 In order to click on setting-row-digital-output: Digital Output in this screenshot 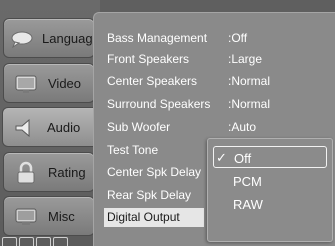, I will do `click(154, 217)`.